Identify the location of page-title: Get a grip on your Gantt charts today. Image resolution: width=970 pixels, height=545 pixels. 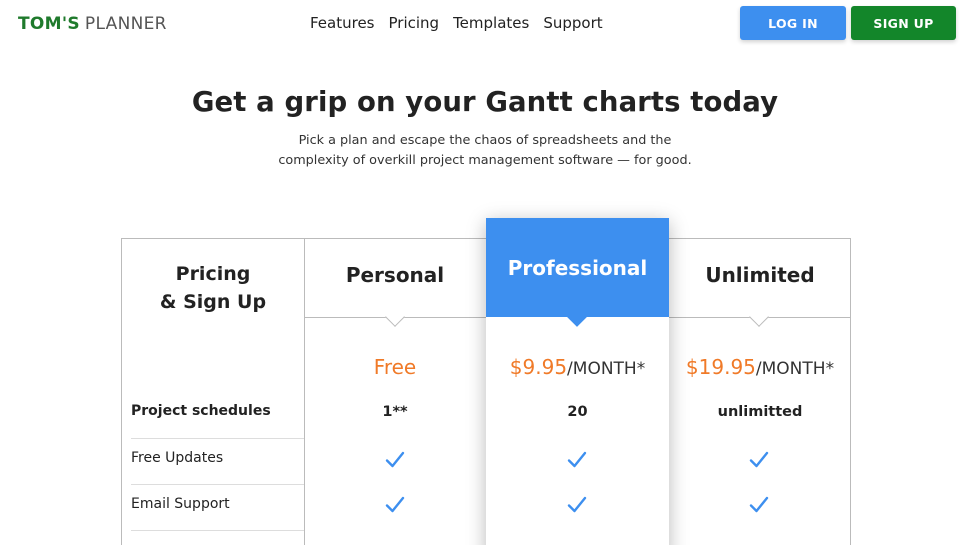
(485, 102).